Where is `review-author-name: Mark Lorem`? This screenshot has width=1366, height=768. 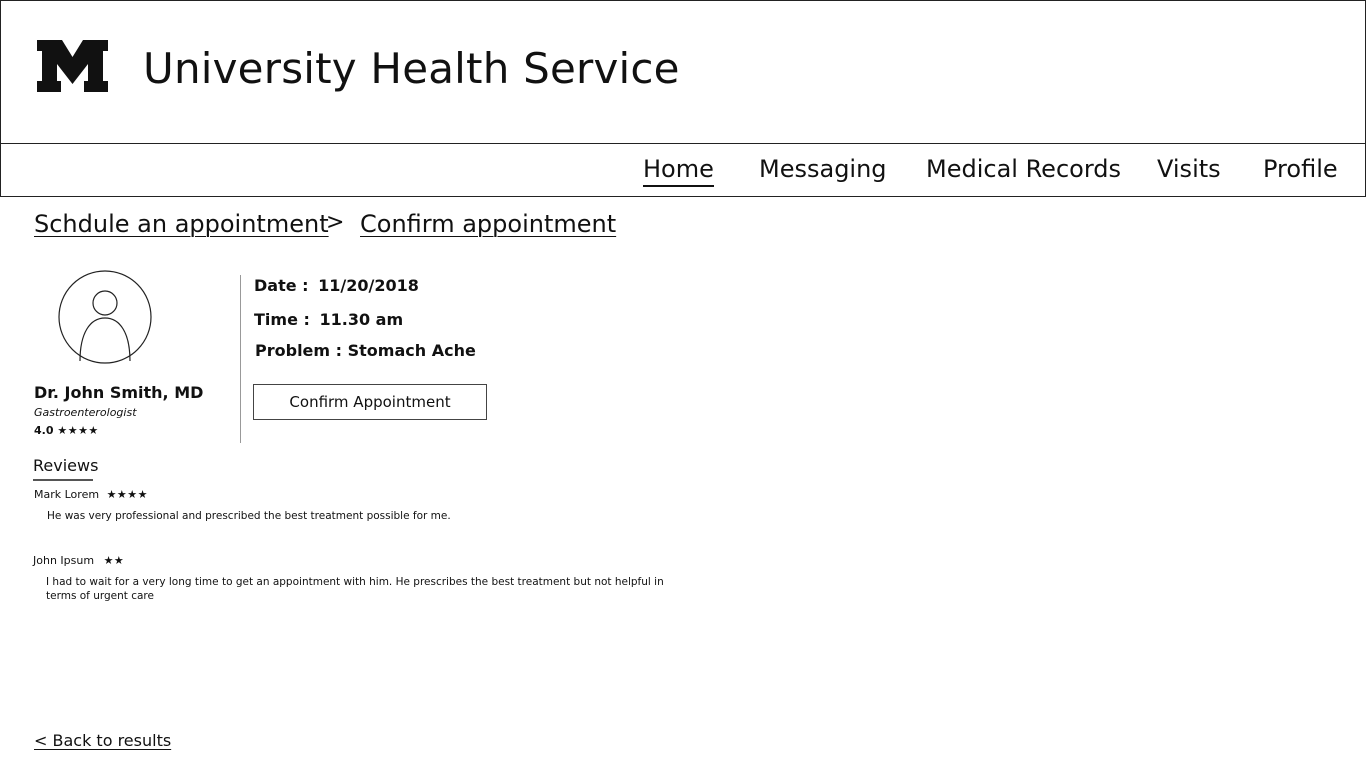
review-author-name: Mark Lorem is located at coordinates (67, 494).